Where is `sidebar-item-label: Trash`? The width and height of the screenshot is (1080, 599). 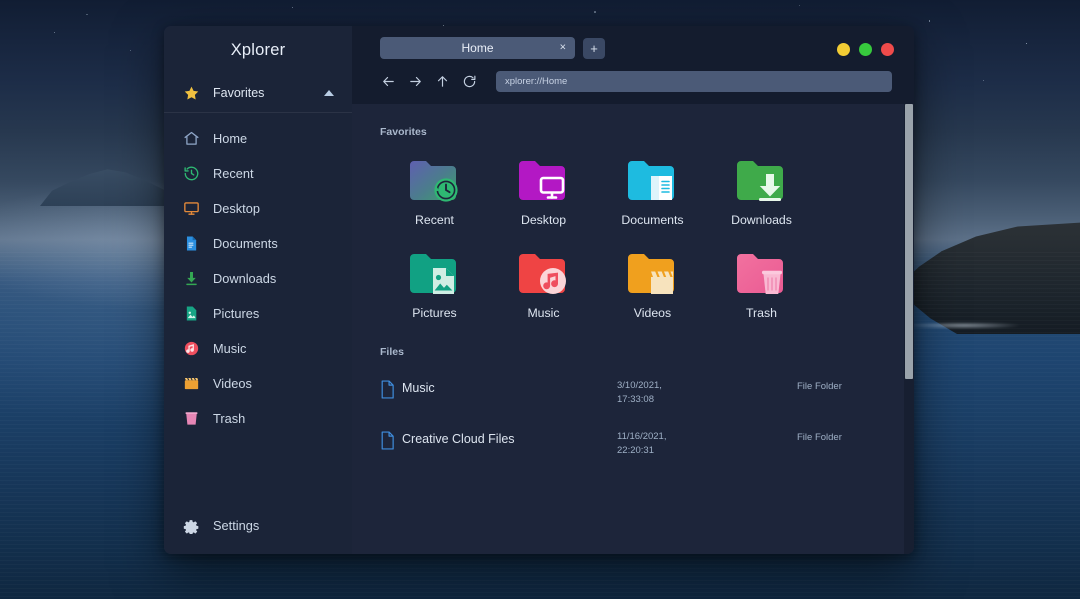 sidebar-item-label: Trash is located at coordinates (229, 418).